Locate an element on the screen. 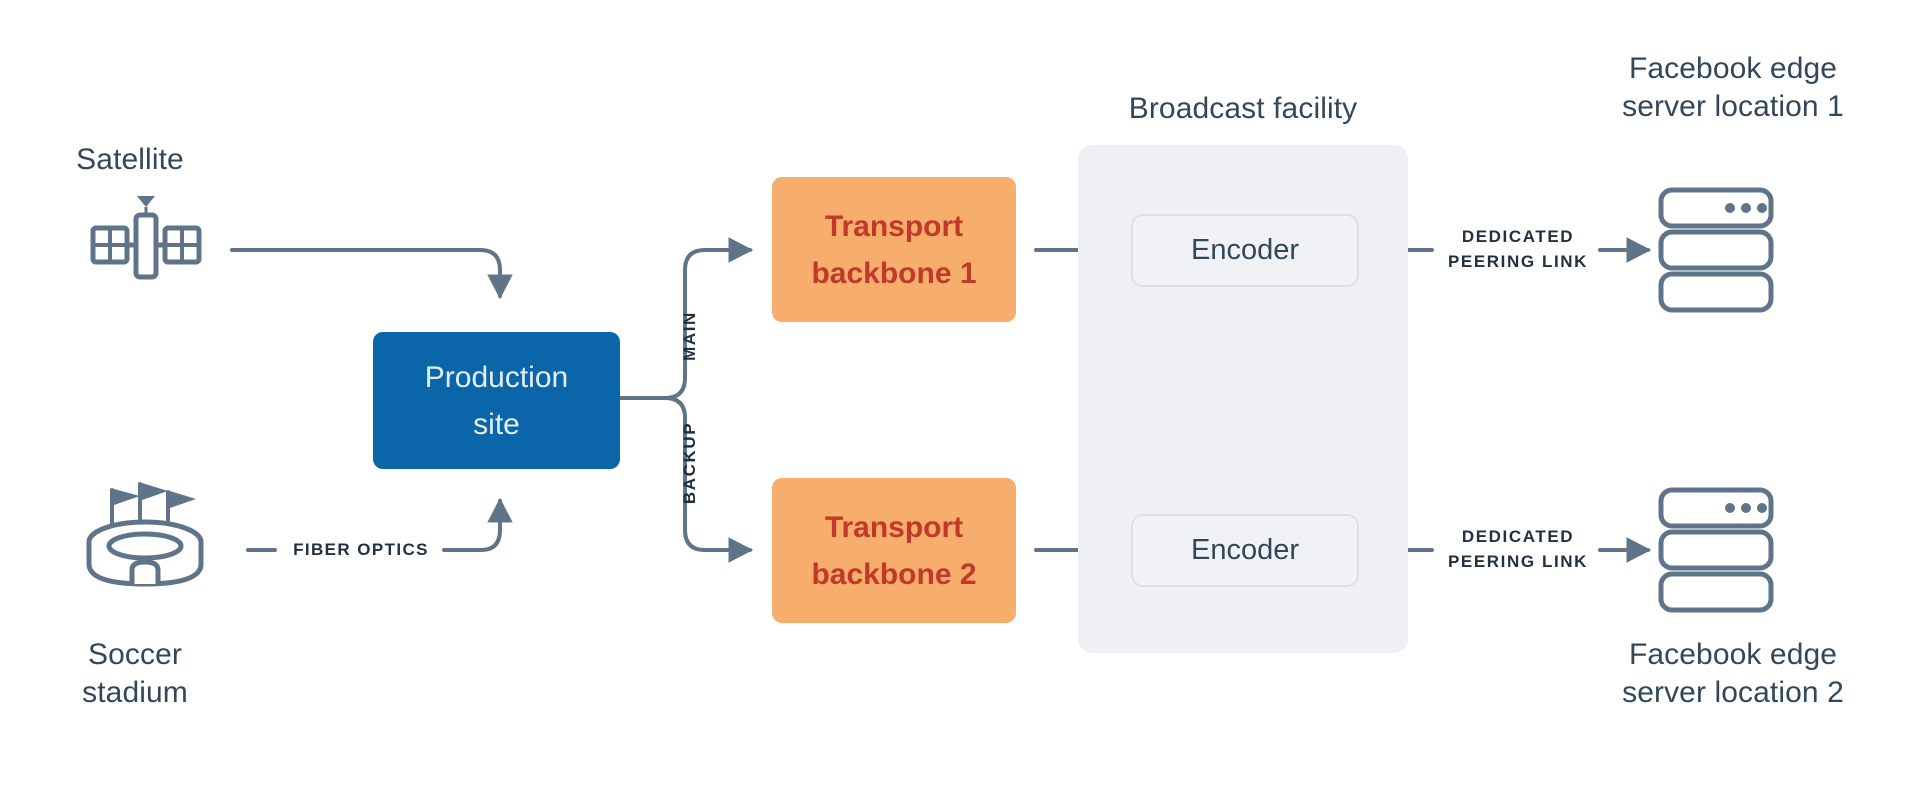 The width and height of the screenshot is (1921, 806). satellite-label: Satellite is located at coordinates (130, 159).